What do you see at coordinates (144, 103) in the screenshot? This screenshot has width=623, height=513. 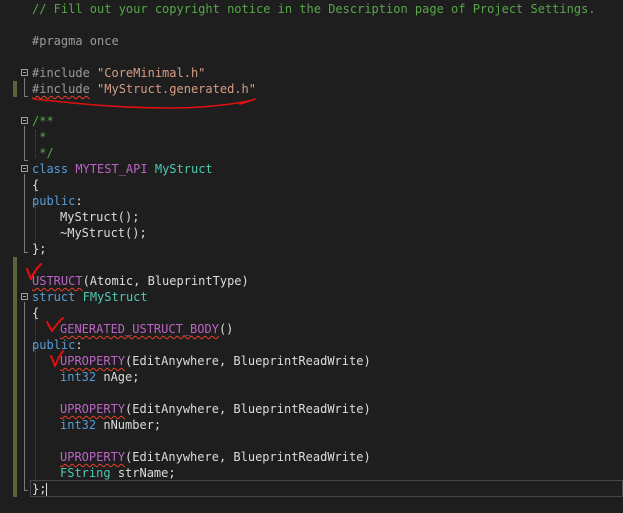 I see `red-underline-stroke` at bounding box center [144, 103].